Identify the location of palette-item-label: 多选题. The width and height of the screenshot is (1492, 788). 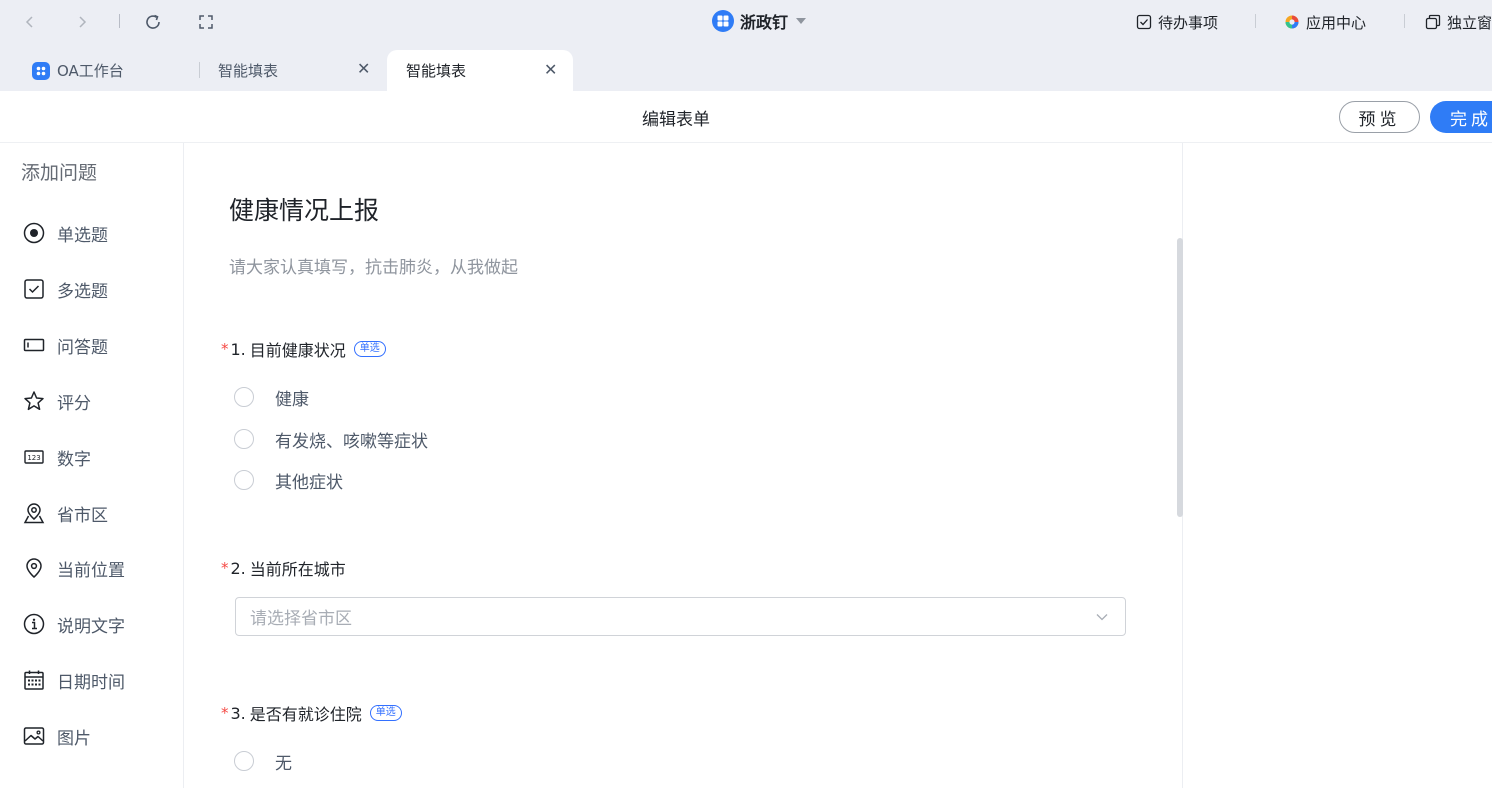
(82, 291).